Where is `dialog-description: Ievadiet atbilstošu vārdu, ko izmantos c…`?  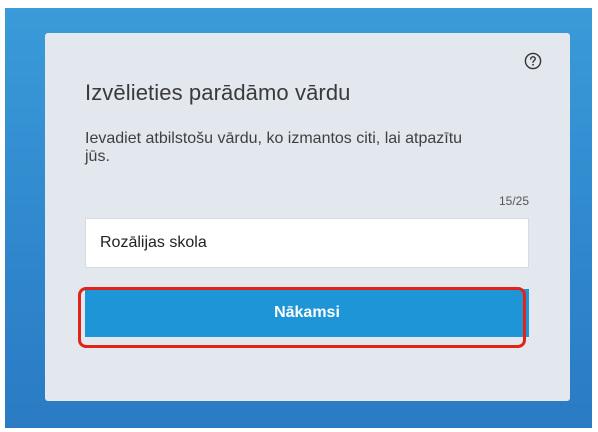
dialog-description: Ievadiet atbilstošu vārdu, ko izmantos c… is located at coordinates (274, 147).